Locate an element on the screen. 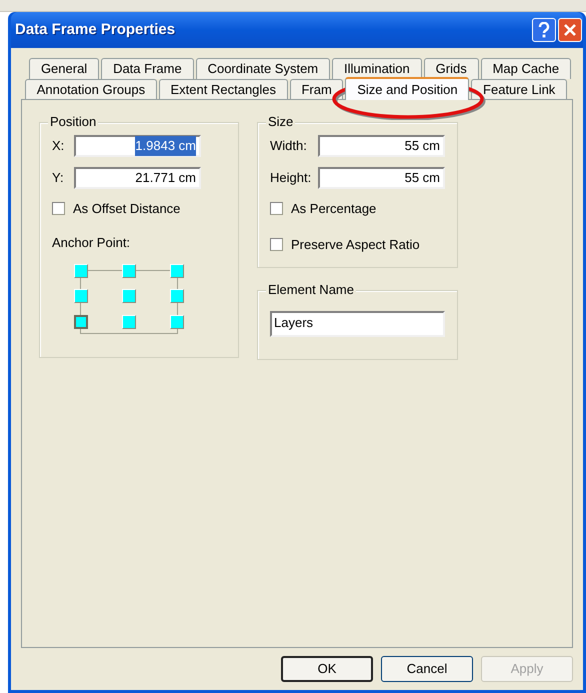 Image resolution: width=586 pixels, height=693 pixels. dialog-button: OK is located at coordinates (327, 669).